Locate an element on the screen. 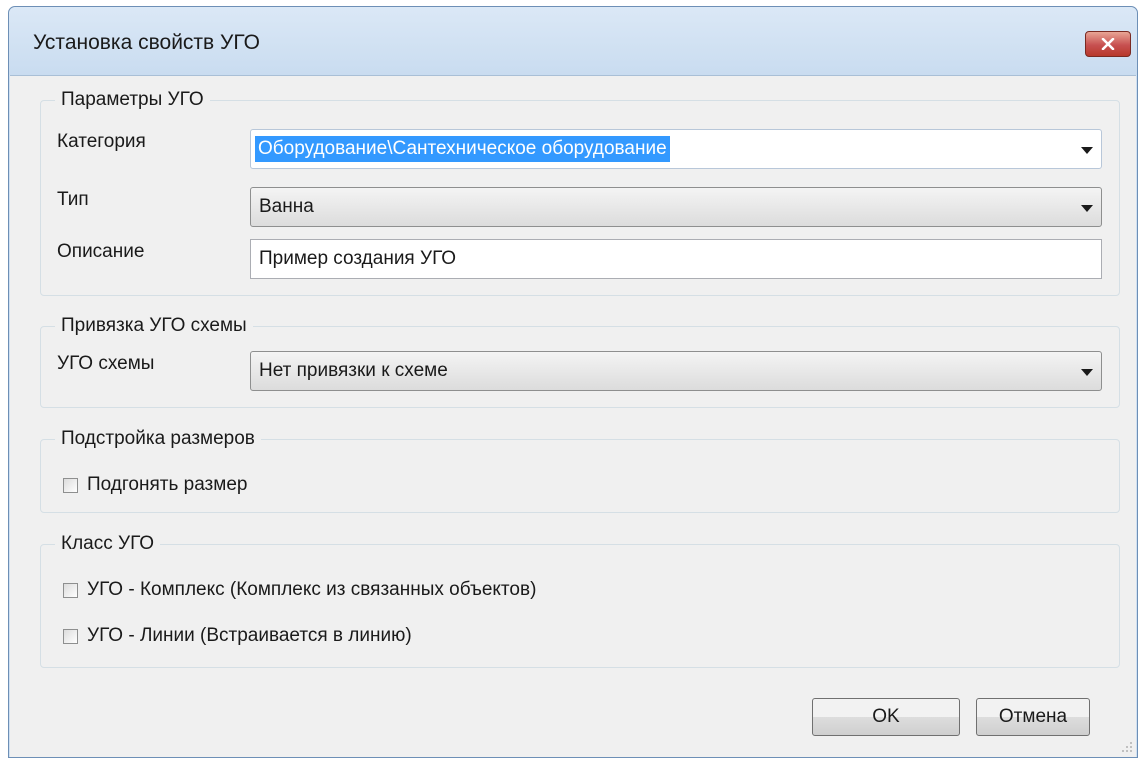 This screenshot has width=1139, height=758. line-checkbox is located at coordinates (70, 636).